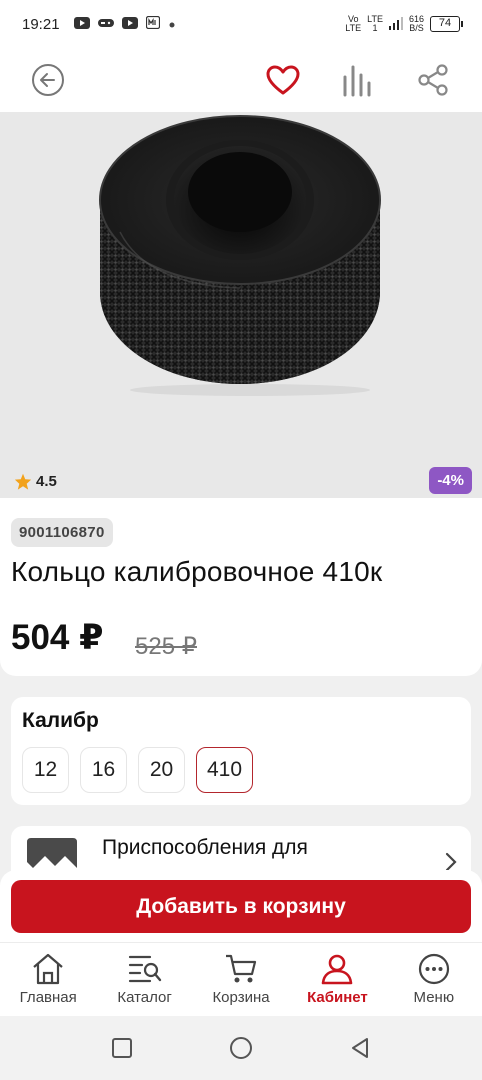 This screenshot has height=1080, width=482. What do you see at coordinates (62, 532) in the screenshot?
I see `product-sku: 9001106870` at bounding box center [62, 532].